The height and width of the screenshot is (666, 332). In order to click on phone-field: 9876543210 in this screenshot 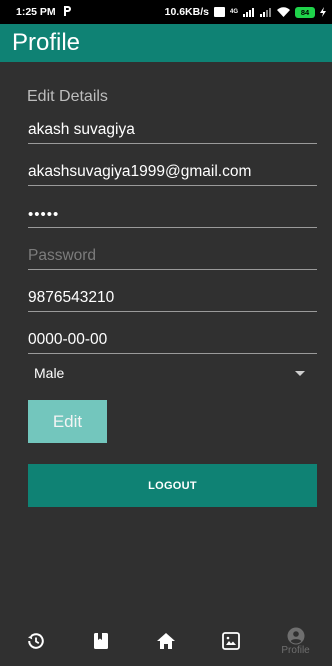, I will do `click(172, 297)`.